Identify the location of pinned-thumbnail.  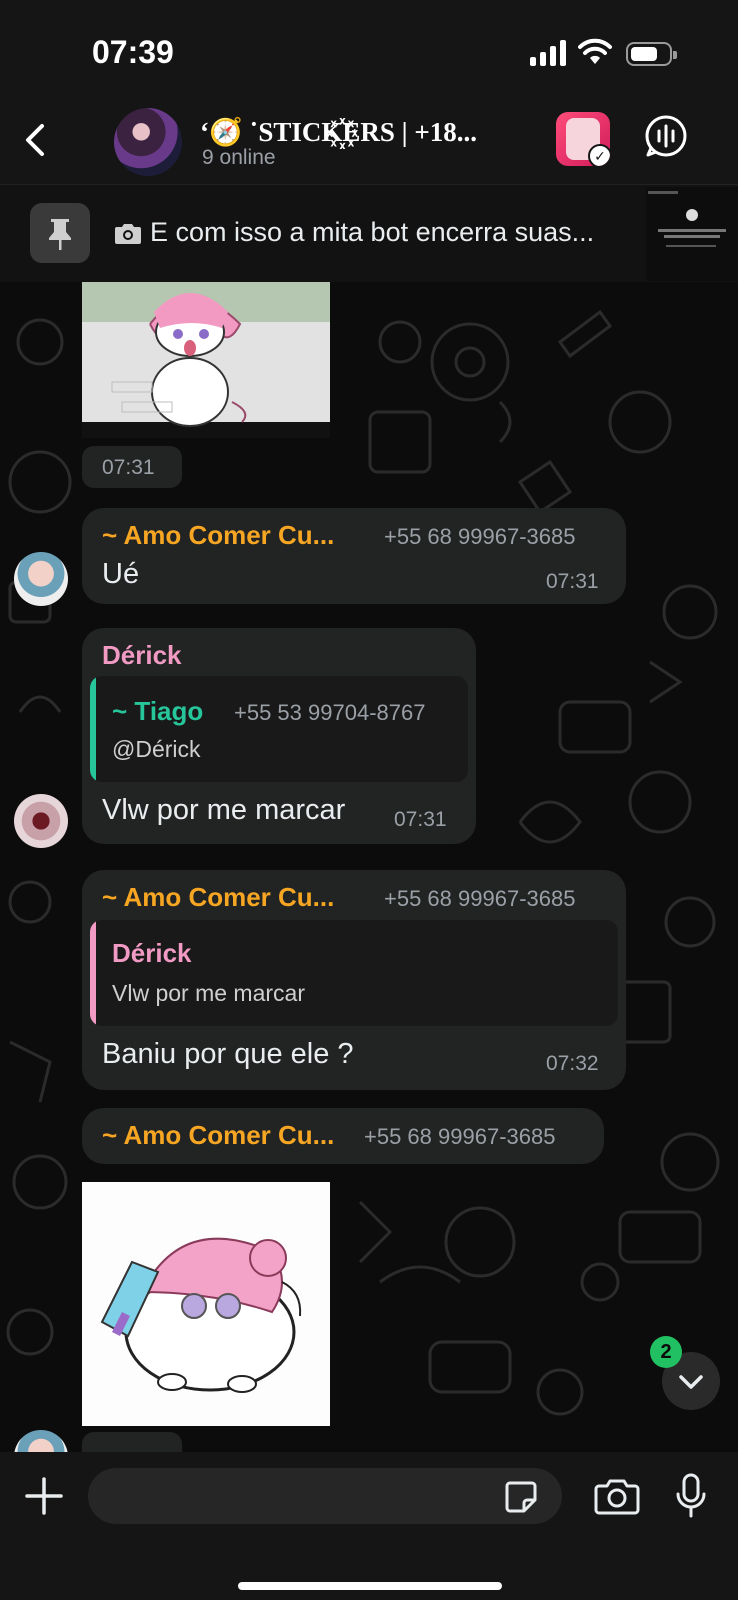
(692, 234).